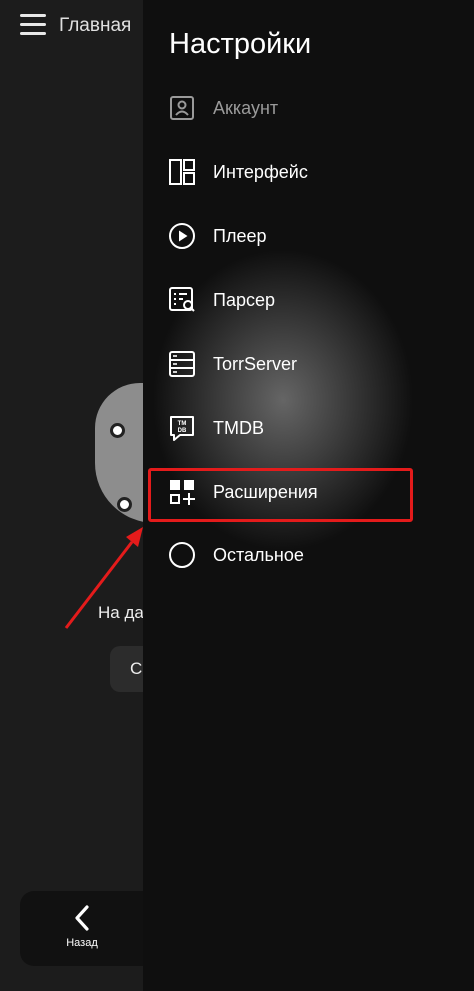 This screenshot has width=474, height=991. I want to click on torrserver-icon, so click(182, 364).